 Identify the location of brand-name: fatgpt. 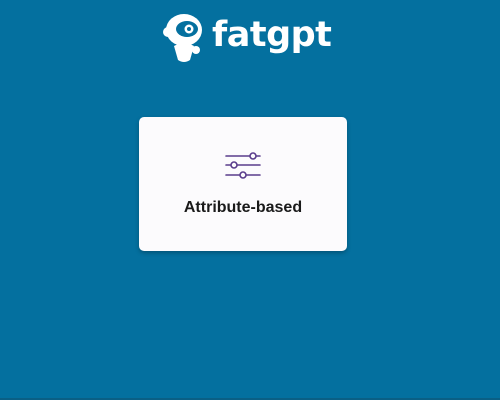
(272, 34).